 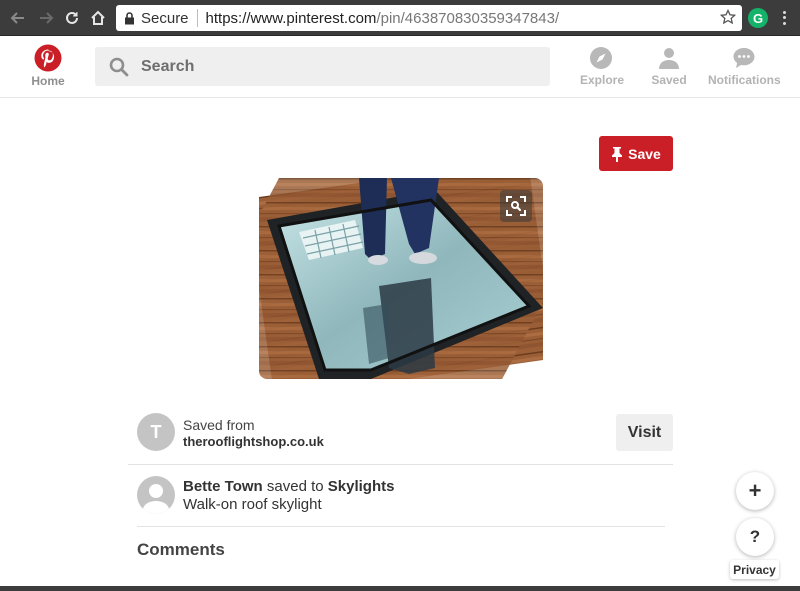 I want to click on person-icon, so click(x=669, y=58).